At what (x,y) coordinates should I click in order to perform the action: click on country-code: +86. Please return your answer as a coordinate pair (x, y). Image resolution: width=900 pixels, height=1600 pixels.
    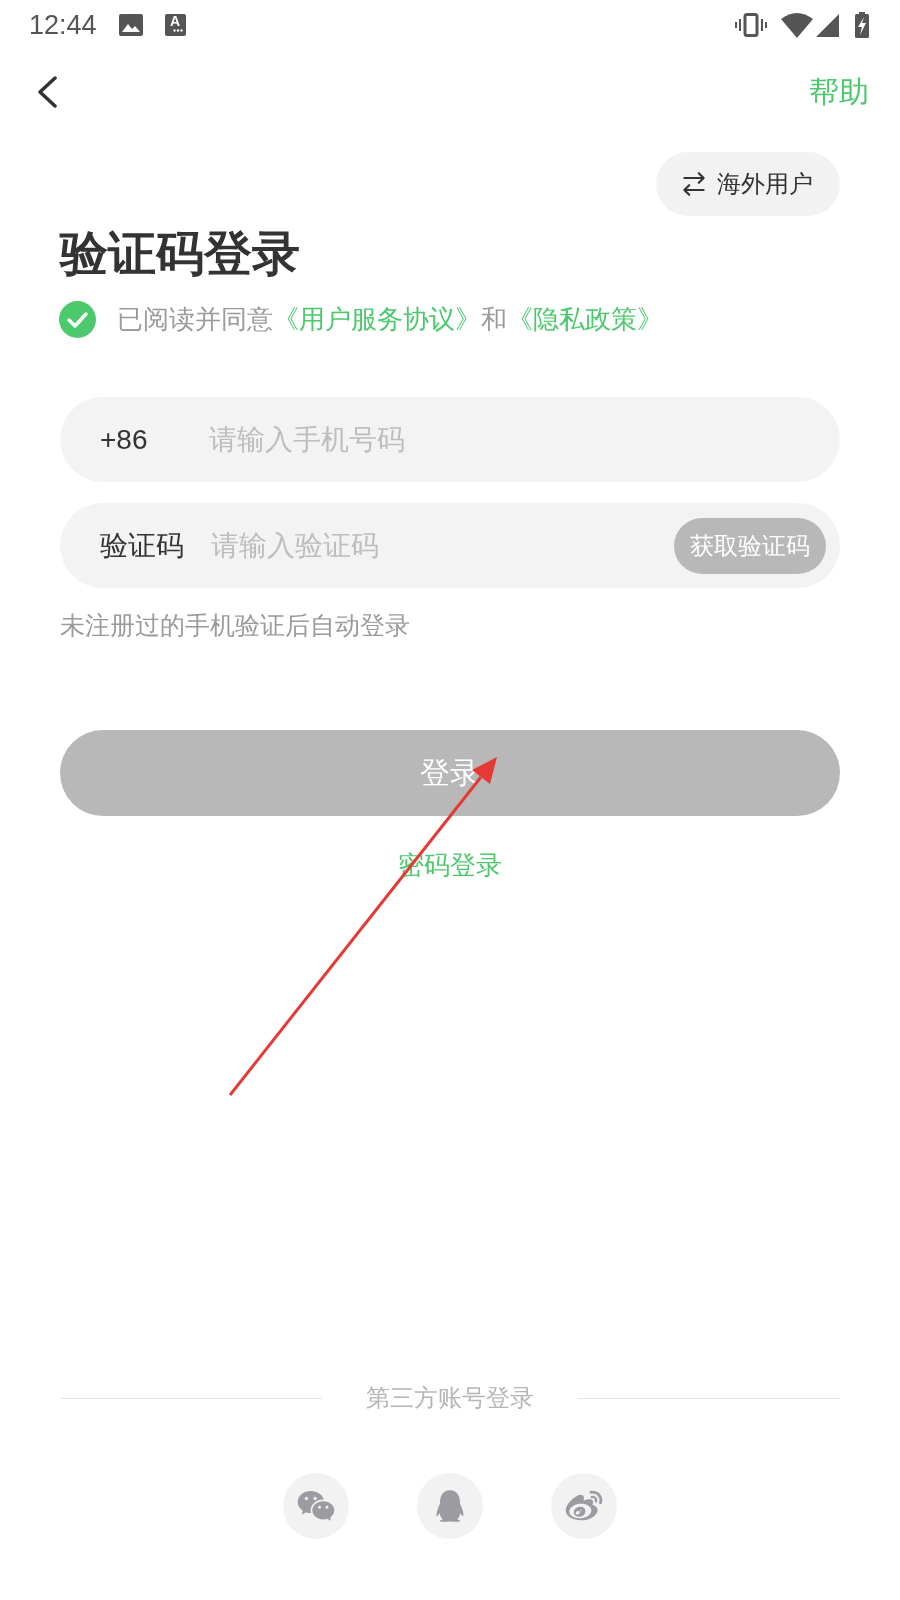
    Looking at the image, I should click on (124, 439).